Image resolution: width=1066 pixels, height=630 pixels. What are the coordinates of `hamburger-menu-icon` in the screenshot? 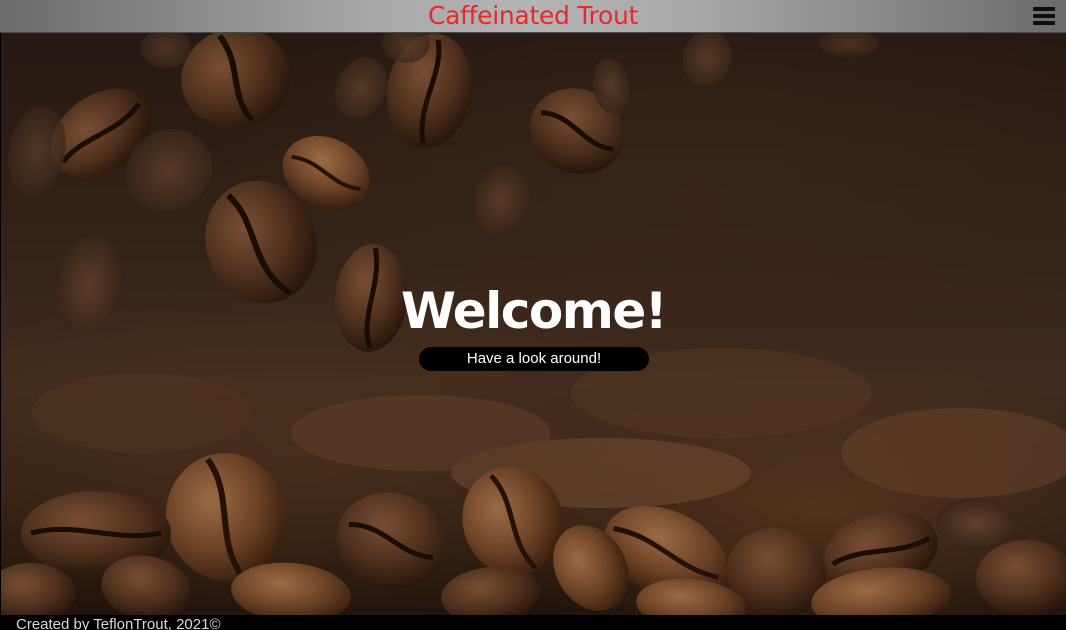 It's located at (1044, 16).